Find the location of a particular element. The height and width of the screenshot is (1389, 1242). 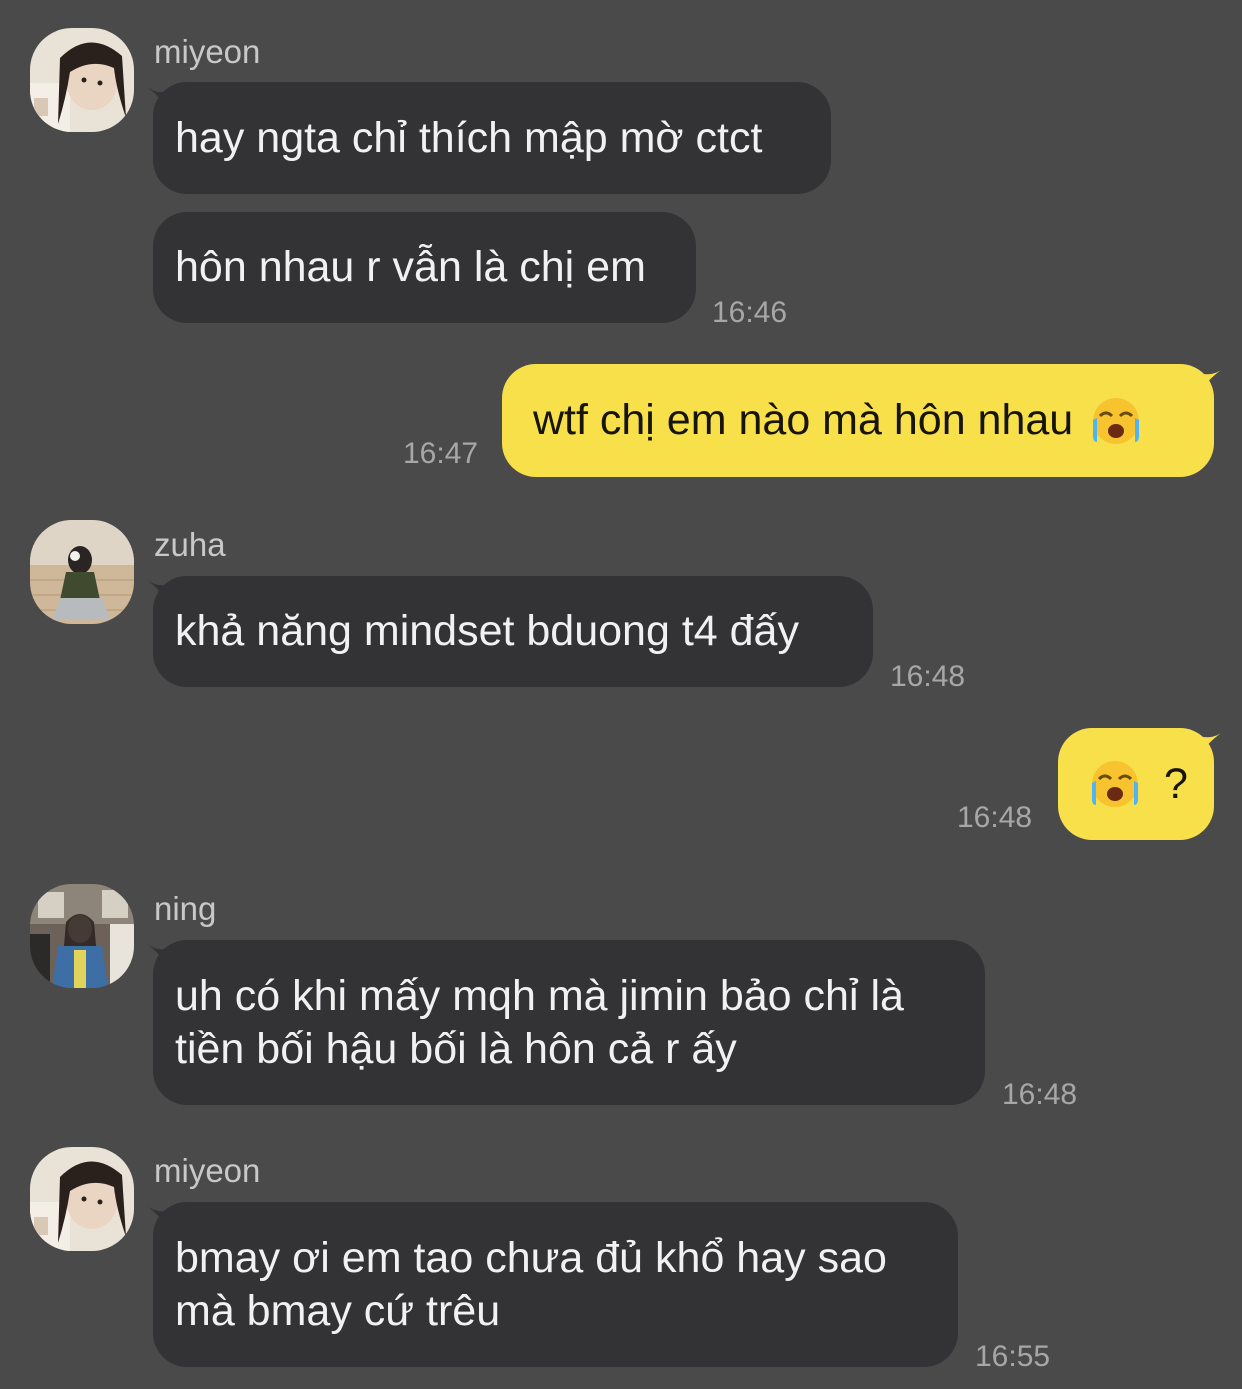

message-bubble: hay ngta chỉ thích mập mờ ctct is located at coordinates (492, 138).